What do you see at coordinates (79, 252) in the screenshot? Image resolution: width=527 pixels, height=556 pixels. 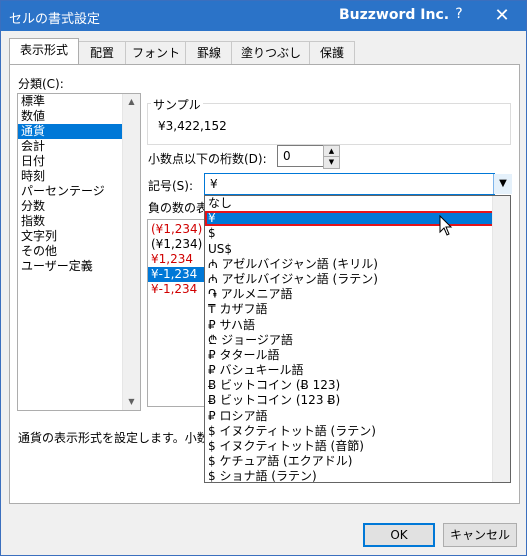 I see `category-list: 標準 数値 通貨 会計 日付 時刻 パーセンテージ 分数 指数 文字列 その他 ユーザー定義 ▲ ▼` at bounding box center [79, 252].